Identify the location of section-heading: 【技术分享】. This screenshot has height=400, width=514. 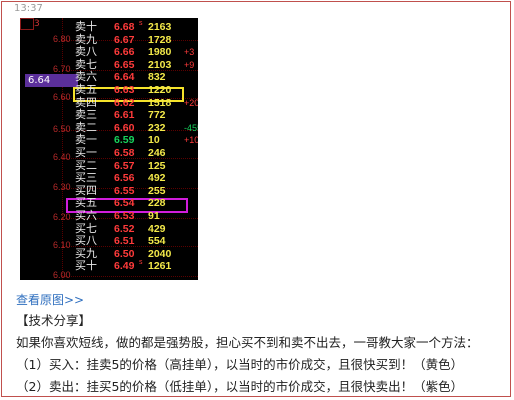
(54, 320).